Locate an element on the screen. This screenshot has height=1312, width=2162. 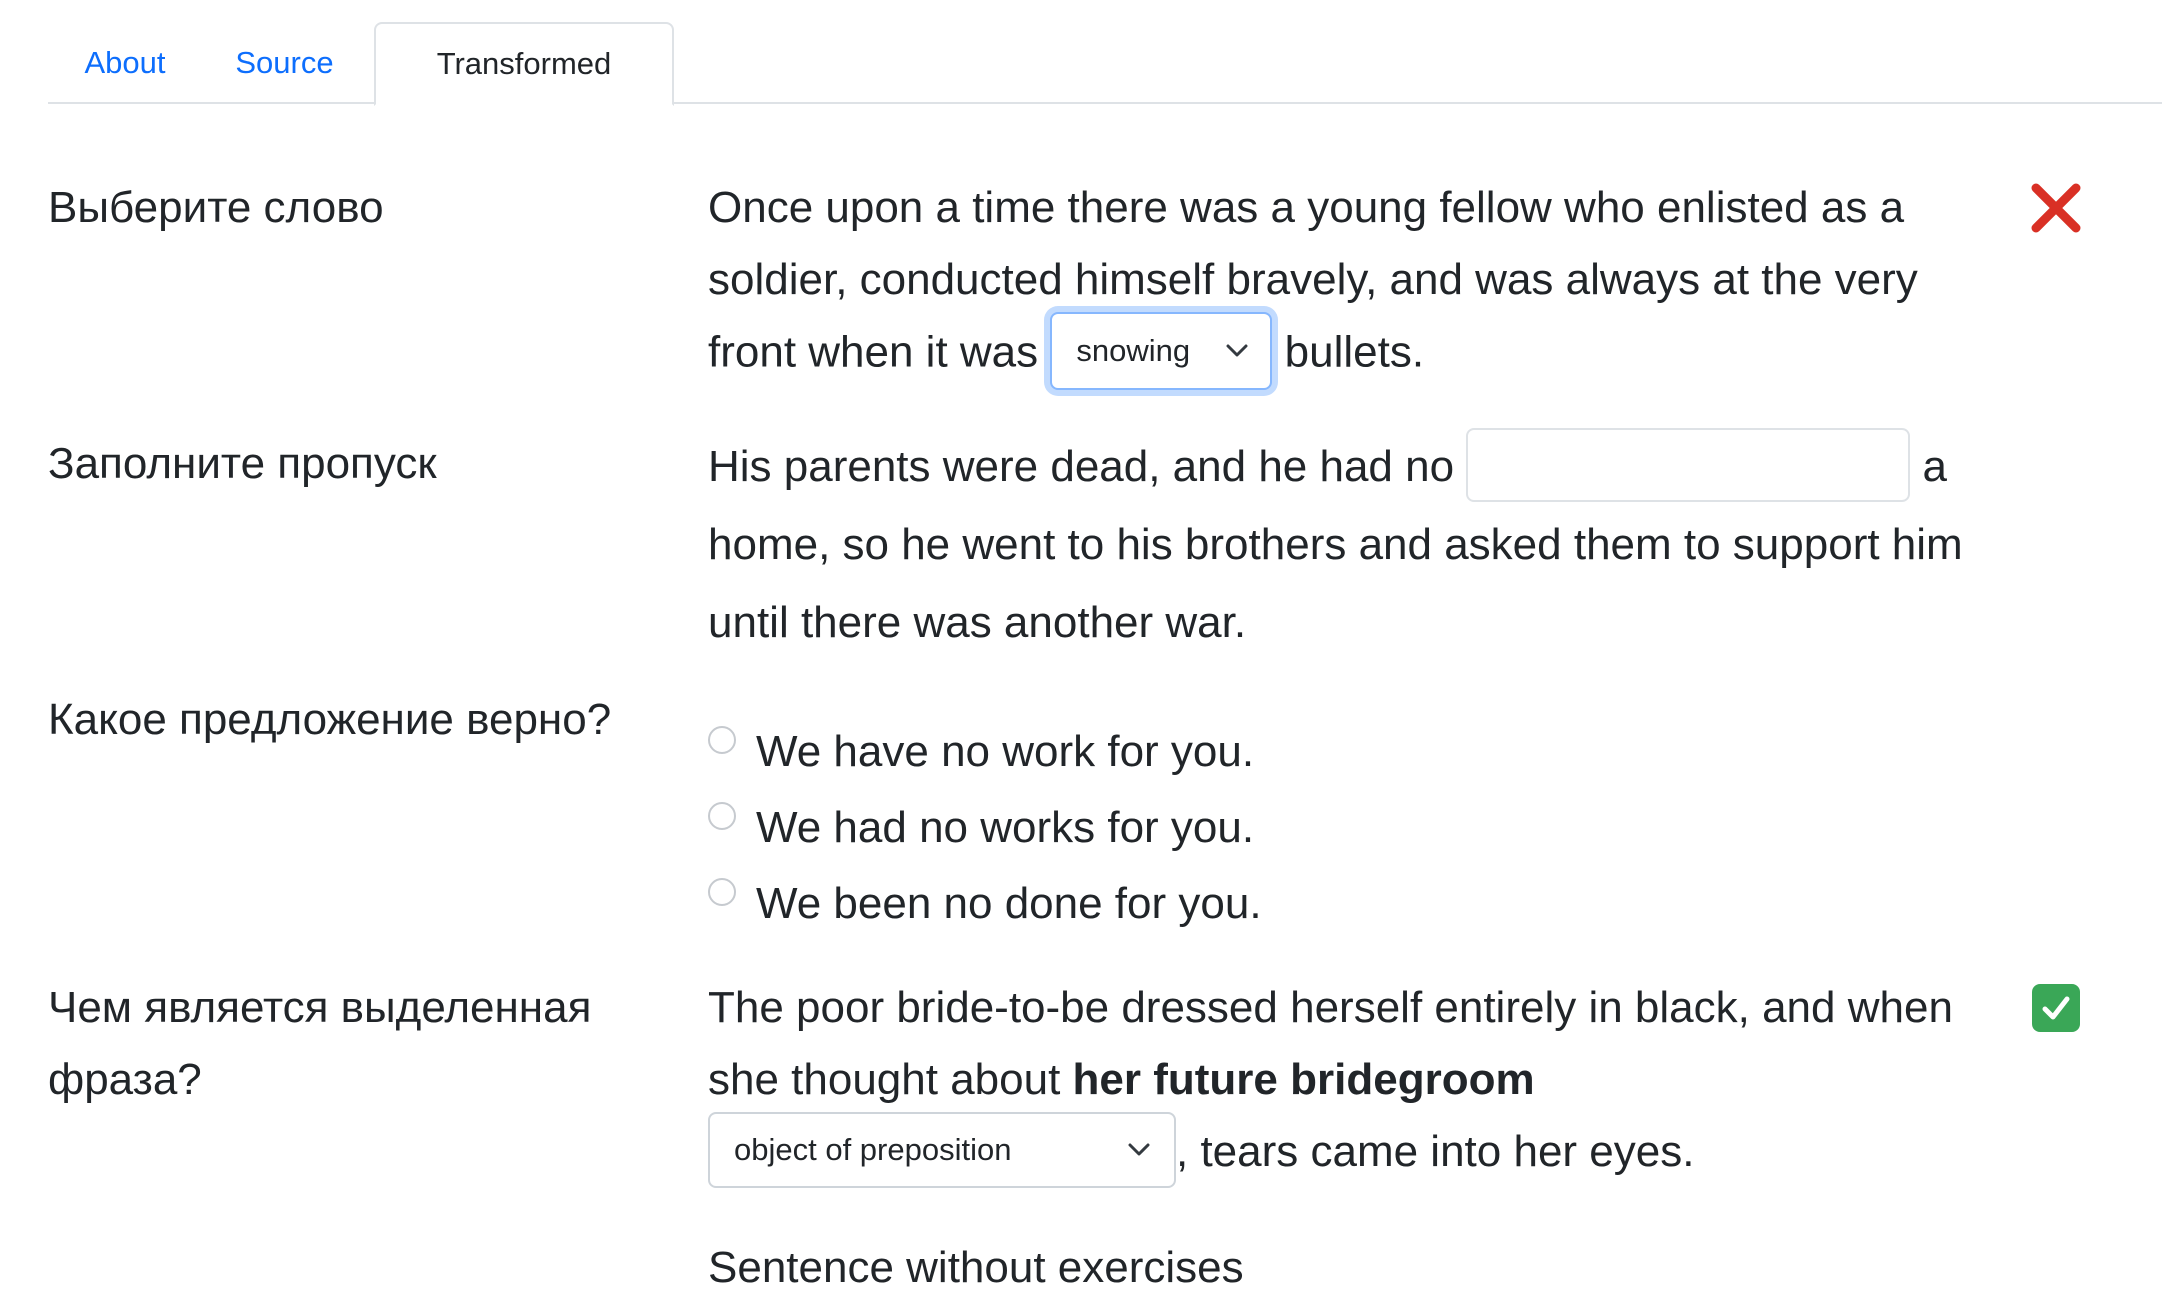
section-heading: Sentence without exercises is located at coordinates (976, 1267).